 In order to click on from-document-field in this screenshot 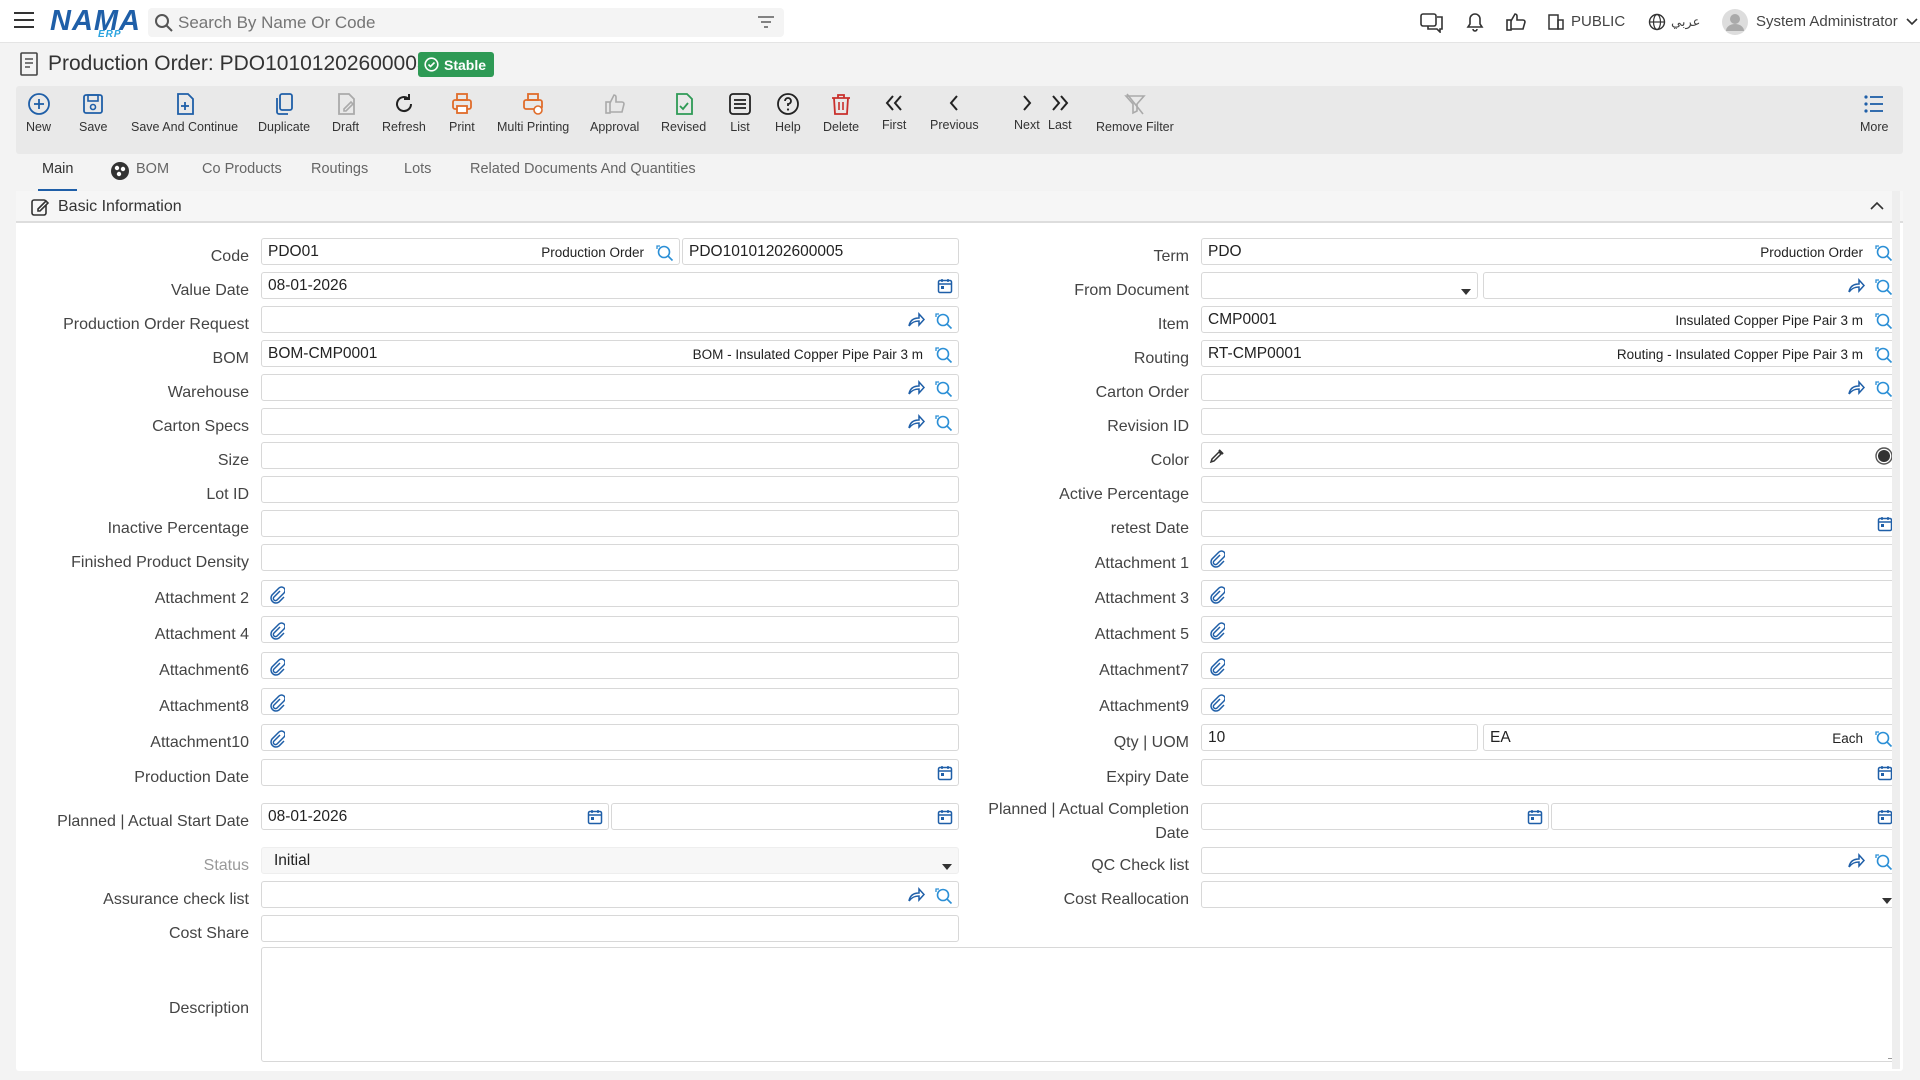, I will do `click(1691, 285)`.